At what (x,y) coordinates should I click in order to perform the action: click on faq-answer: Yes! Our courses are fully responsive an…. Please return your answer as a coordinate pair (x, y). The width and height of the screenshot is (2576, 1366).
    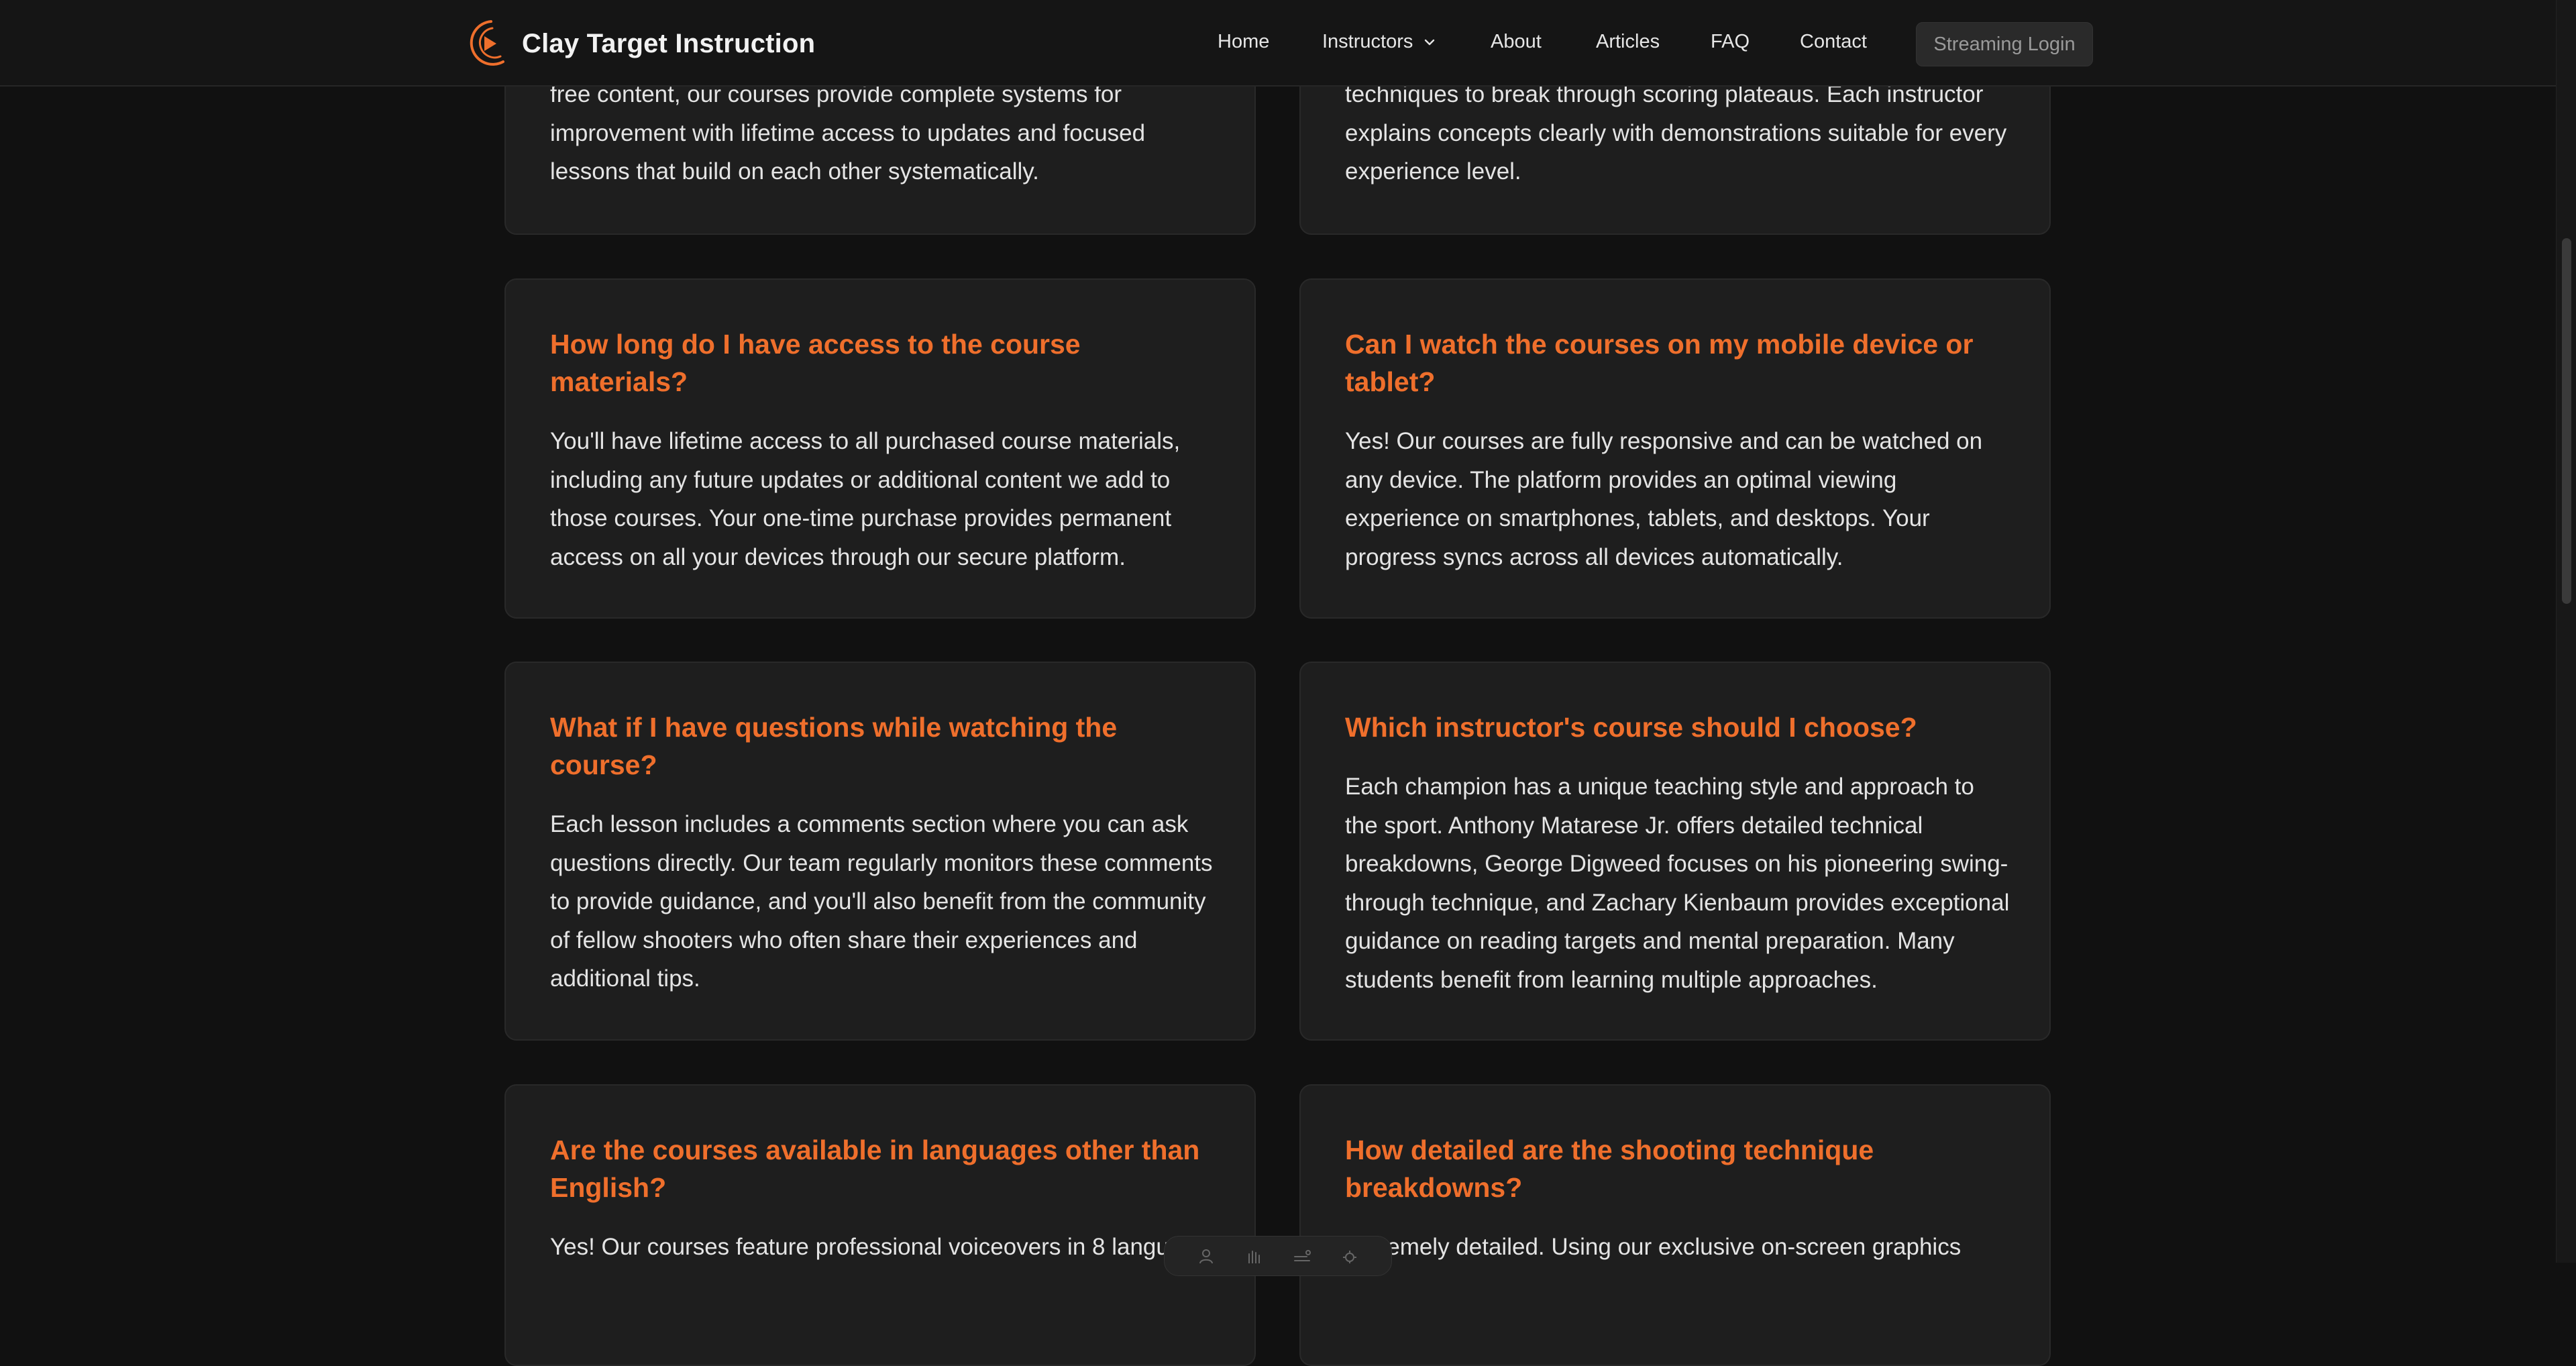
    Looking at the image, I should click on (1664, 499).